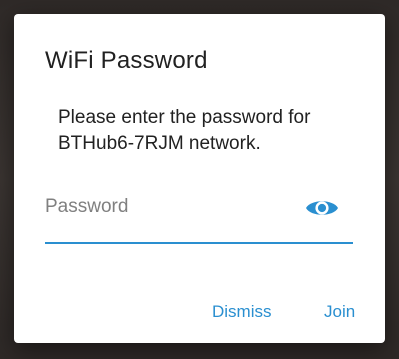  Describe the element at coordinates (170, 207) in the screenshot. I see `password-input` at that location.